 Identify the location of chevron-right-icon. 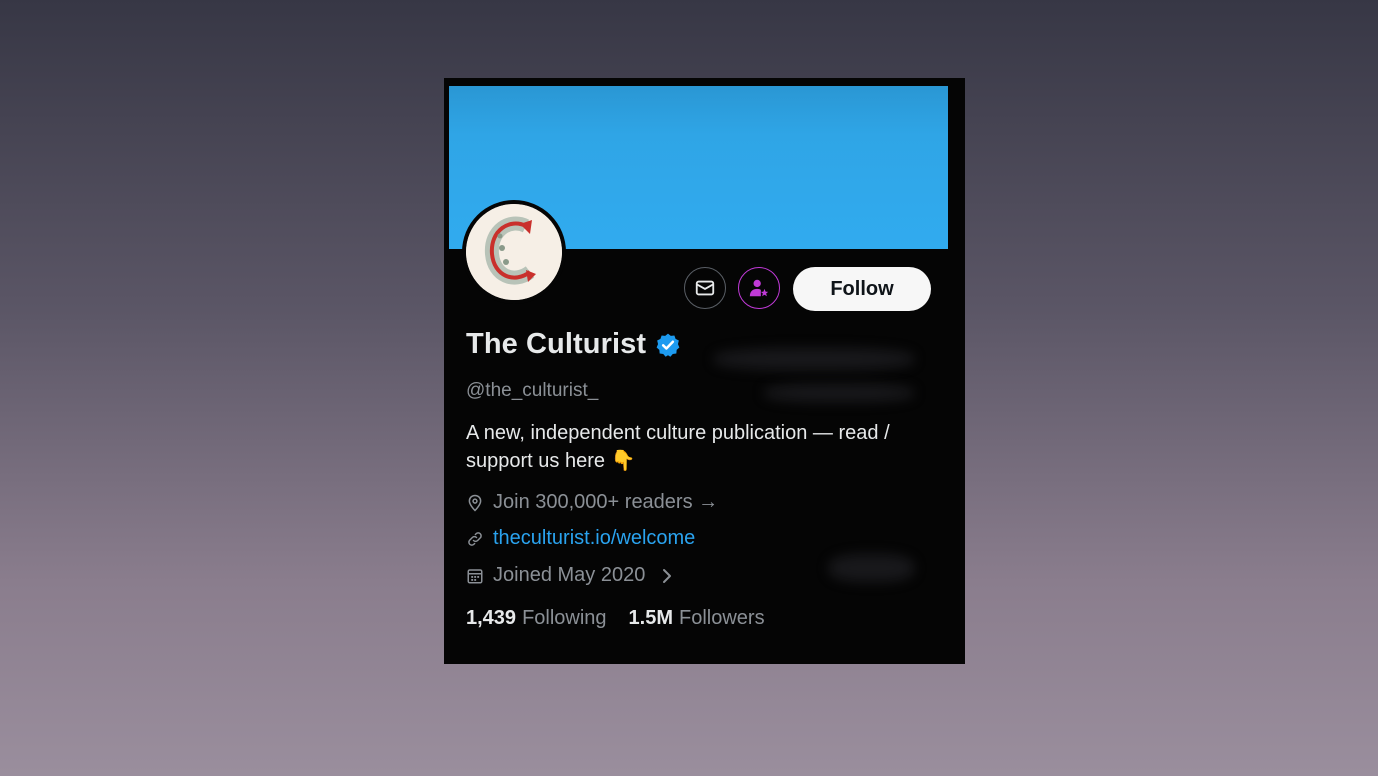
(667, 575).